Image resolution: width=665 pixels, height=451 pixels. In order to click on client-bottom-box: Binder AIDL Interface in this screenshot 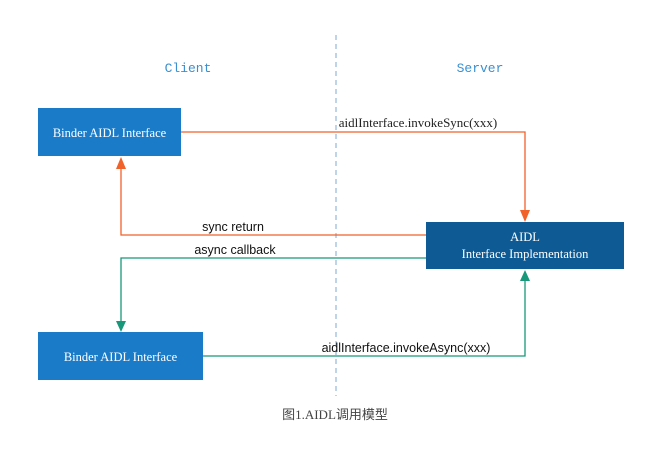, I will do `click(120, 356)`.